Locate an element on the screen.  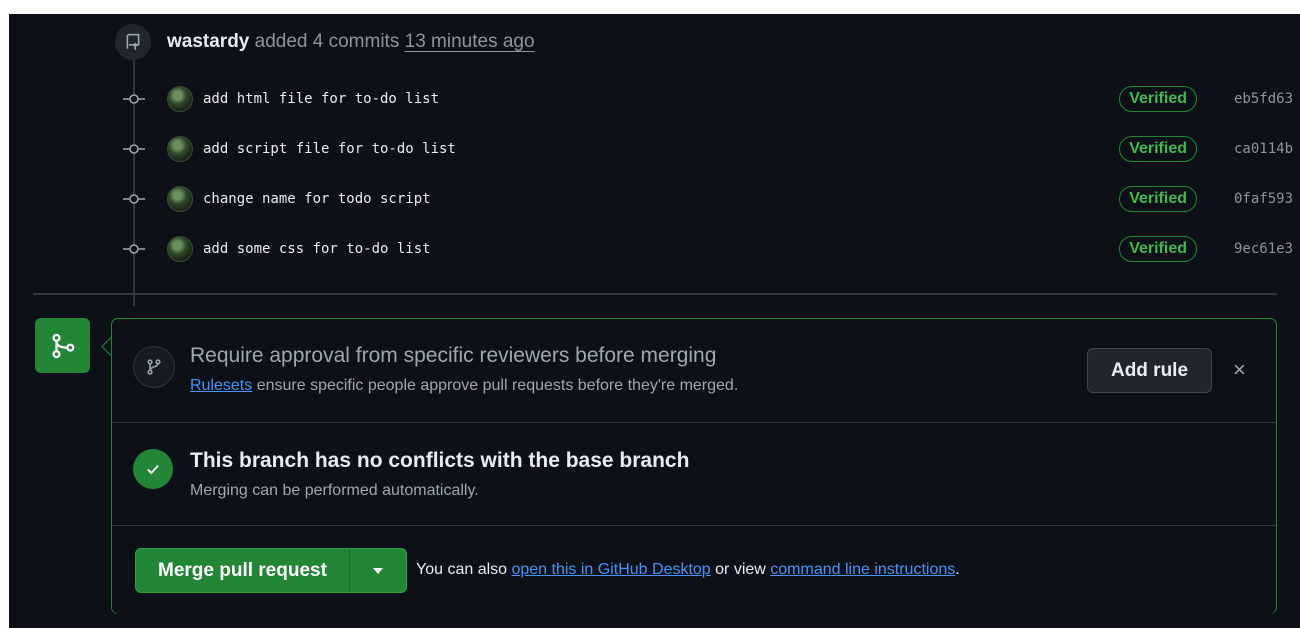
push-actor-link: wastardy is located at coordinates (208, 41).